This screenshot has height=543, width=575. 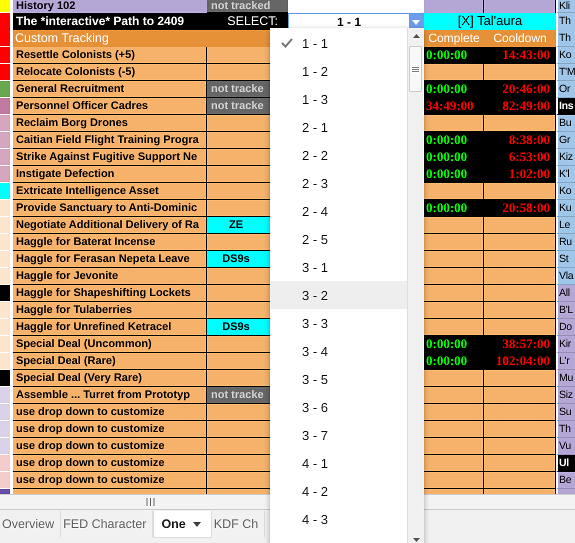 I want to click on task-name: Assemble ... Turret from Prototyp, so click(x=110, y=395).